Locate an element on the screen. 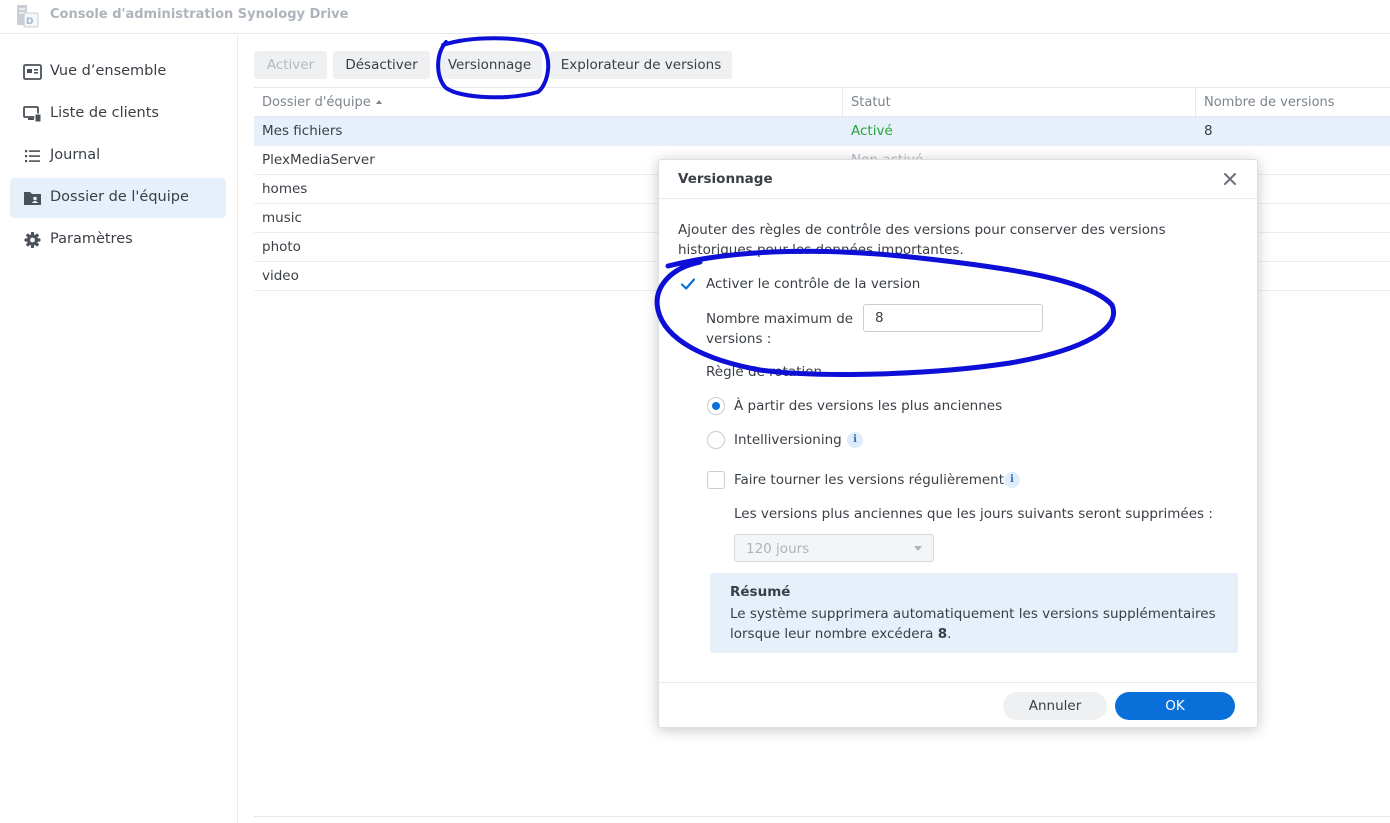 The width and height of the screenshot is (1390, 823). versioning-button: Versionnage is located at coordinates (489, 65).